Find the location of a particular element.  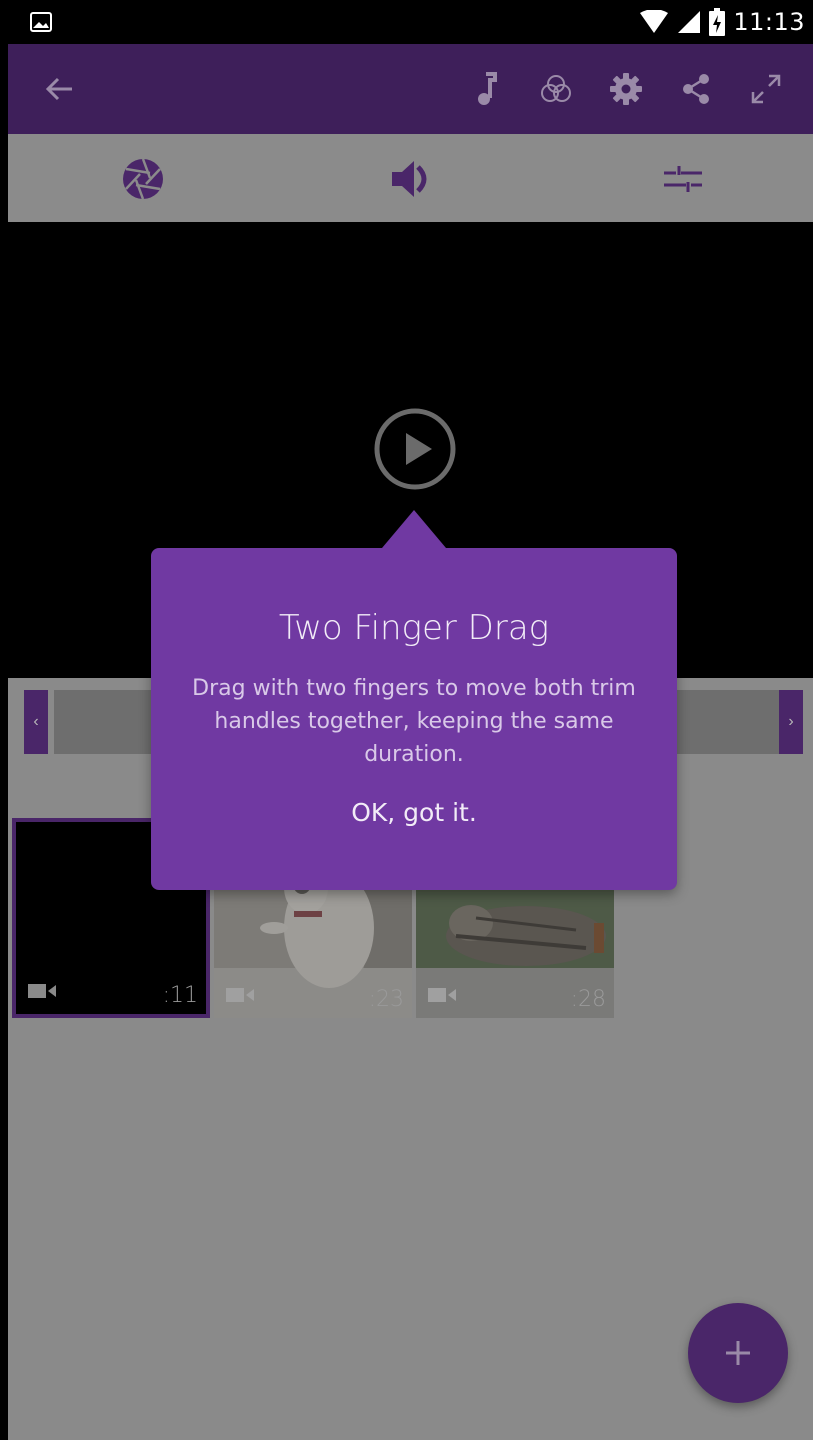

app-bar-actions is located at coordinates (626, 89).